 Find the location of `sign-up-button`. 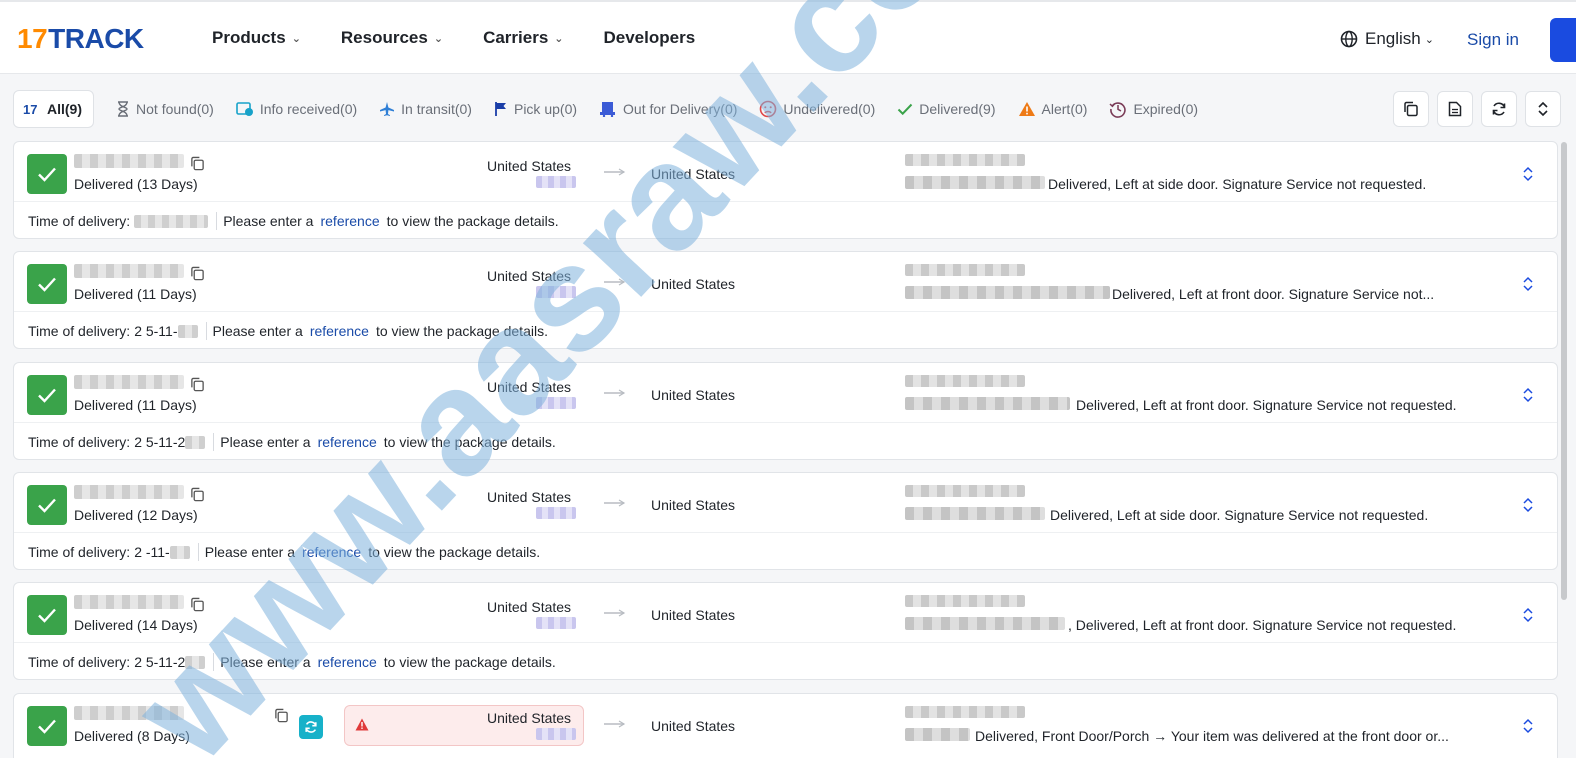

sign-up-button is located at coordinates (1563, 40).